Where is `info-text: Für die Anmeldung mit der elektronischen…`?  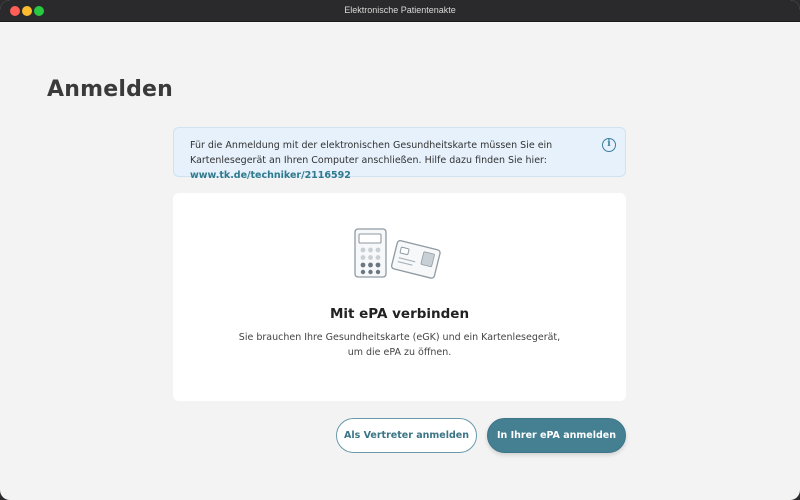 info-text: Für die Anmeldung mit der elektronischen… is located at coordinates (371, 153).